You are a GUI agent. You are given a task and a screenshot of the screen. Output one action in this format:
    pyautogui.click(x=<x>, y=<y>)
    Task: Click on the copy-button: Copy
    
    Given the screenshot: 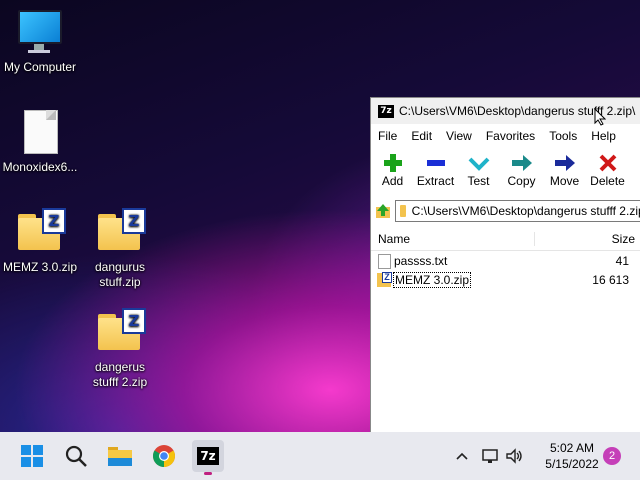 What is the action you would take?
    pyautogui.click(x=521, y=170)
    